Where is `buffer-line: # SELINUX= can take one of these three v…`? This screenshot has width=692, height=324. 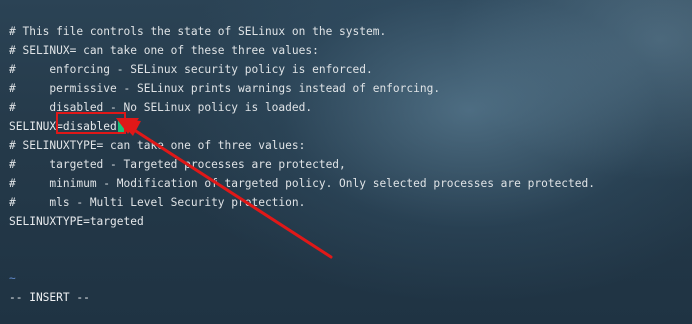 buffer-line: # SELINUX= can take one of these three v… is located at coordinates (164, 50).